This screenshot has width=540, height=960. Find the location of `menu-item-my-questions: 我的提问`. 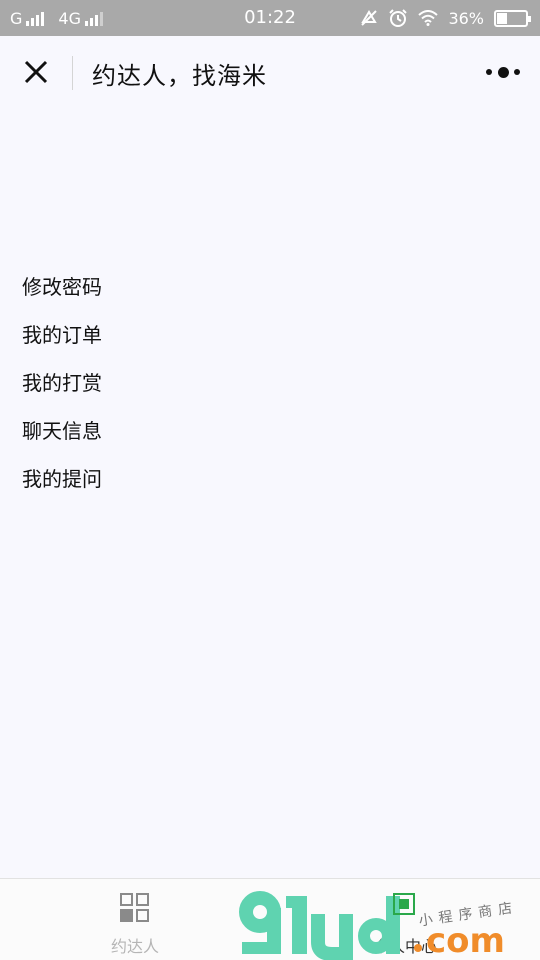

menu-item-my-questions: 我的提问 is located at coordinates (62, 486).